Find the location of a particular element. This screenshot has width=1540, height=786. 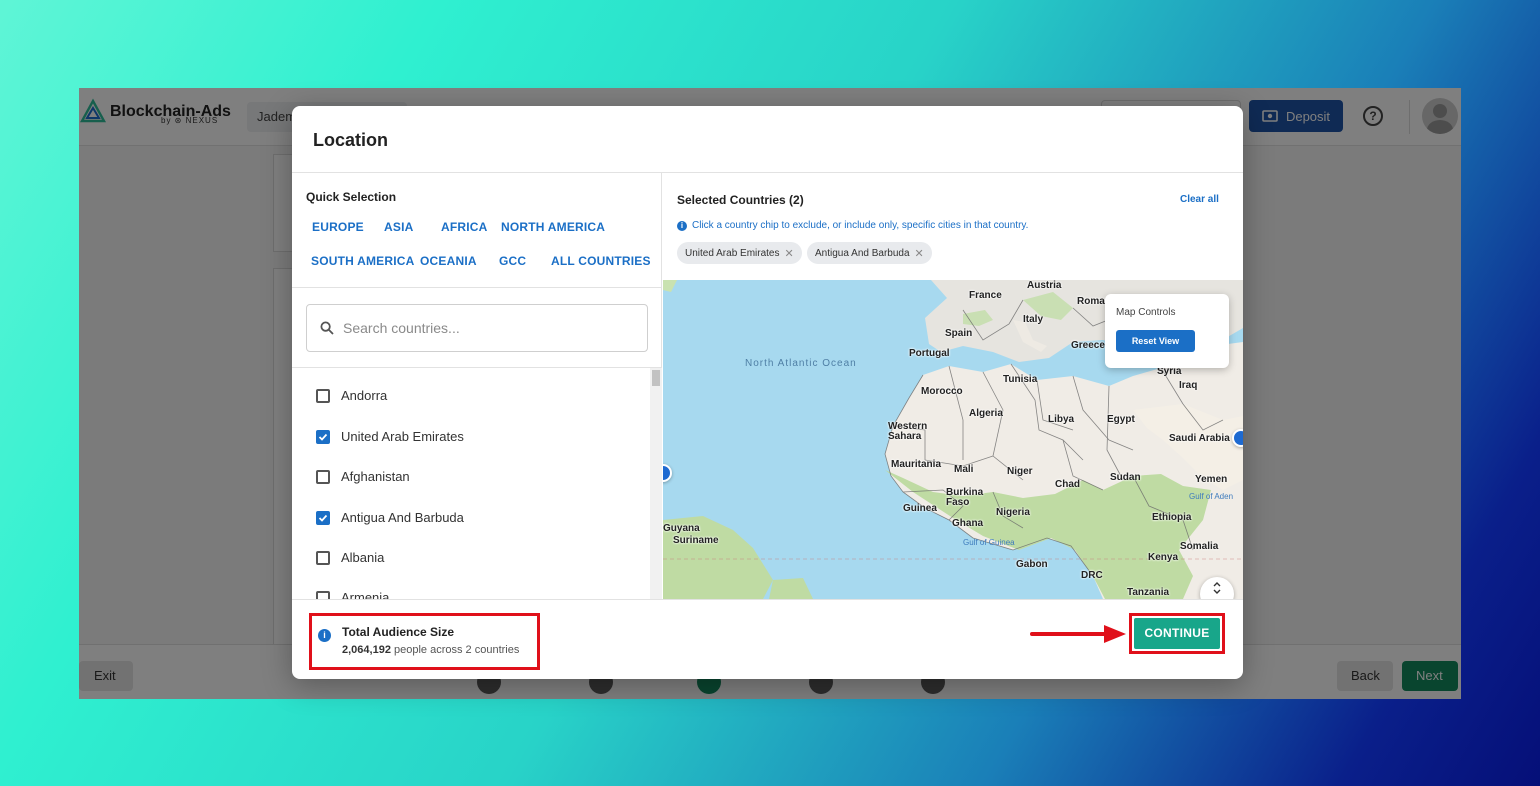

chip-label: Antigua And Barbuda is located at coordinates (862, 253).